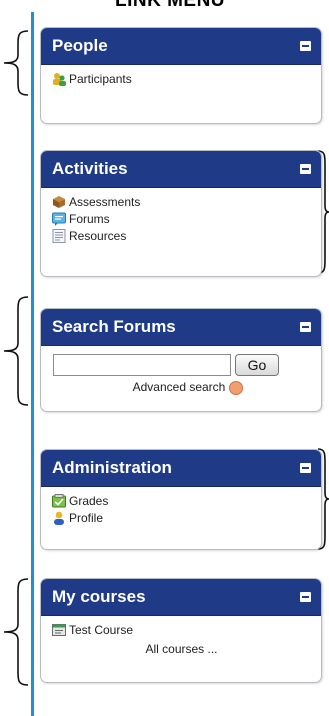  What do you see at coordinates (89, 501) in the screenshot?
I see `grades-label: Grades` at bounding box center [89, 501].